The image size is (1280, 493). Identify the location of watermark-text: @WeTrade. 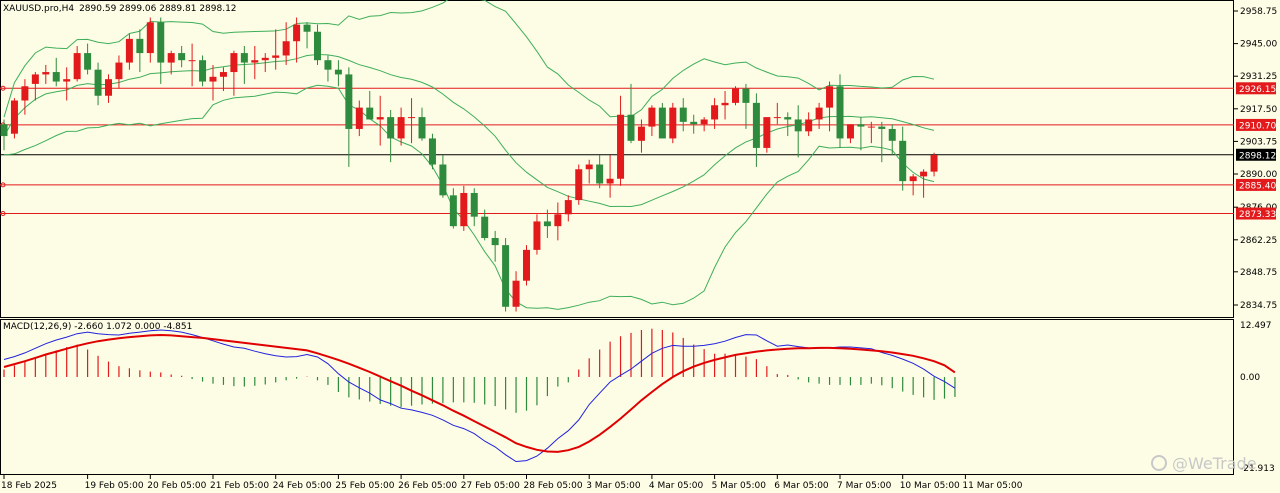
(1214, 463).